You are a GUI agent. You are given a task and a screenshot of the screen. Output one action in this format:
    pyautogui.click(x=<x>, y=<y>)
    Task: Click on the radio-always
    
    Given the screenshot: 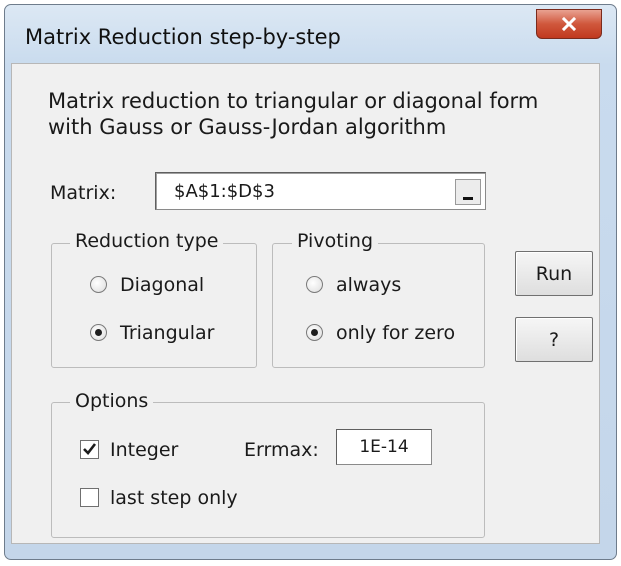 What is the action you would take?
    pyautogui.click(x=314, y=284)
    